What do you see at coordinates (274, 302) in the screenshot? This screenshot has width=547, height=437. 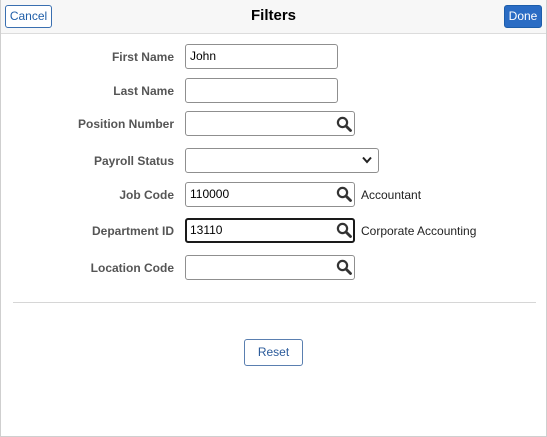 I see `divider` at bounding box center [274, 302].